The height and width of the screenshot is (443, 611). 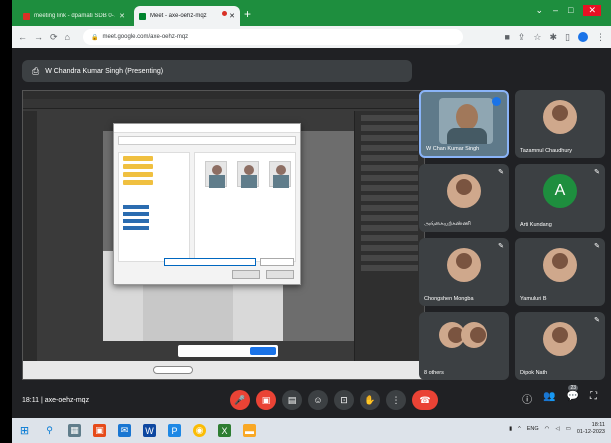 I want to click on extensions-icon: ✱, so click(x=554, y=37).